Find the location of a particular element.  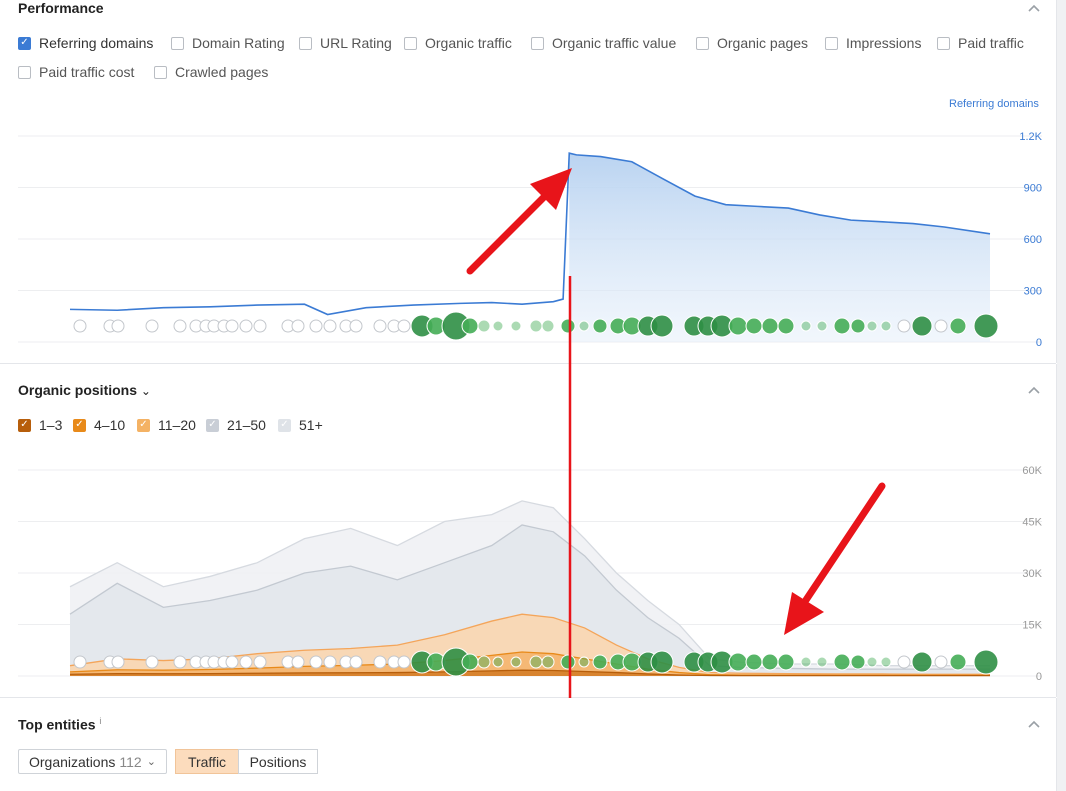

checkbox-organic-traffic: Organic traffic is located at coordinates (458, 43).